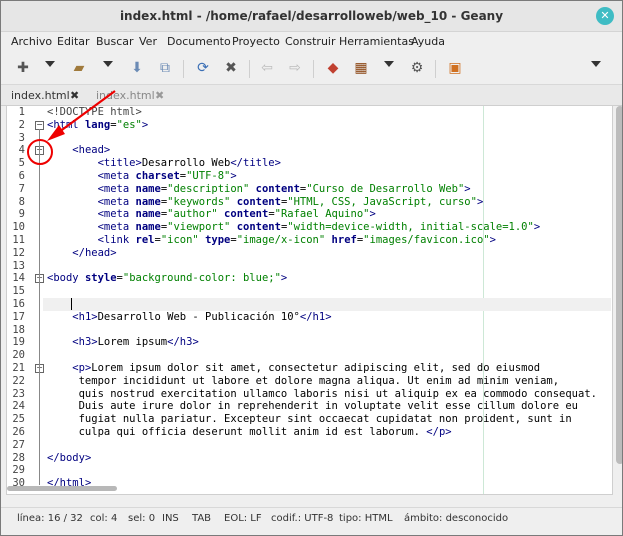 The image size is (623, 536). Describe the element at coordinates (18, 329) in the screenshot. I see `line-number: 18` at that location.